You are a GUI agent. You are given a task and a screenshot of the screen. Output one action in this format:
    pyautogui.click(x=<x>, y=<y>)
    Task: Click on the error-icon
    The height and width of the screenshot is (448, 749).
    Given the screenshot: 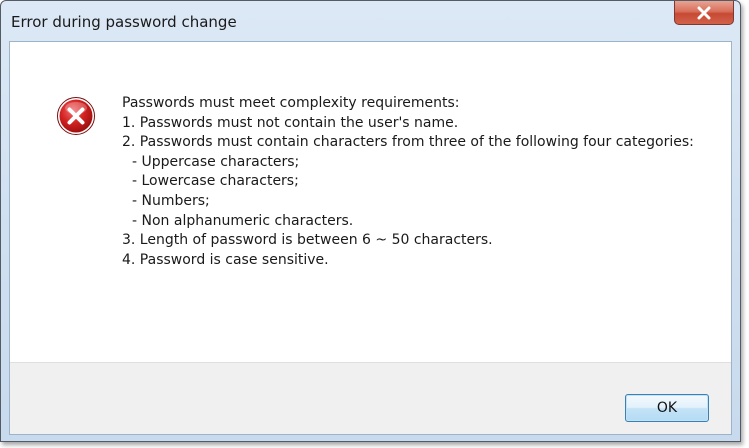 What is the action you would take?
    pyautogui.click(x=76, y=116)
    